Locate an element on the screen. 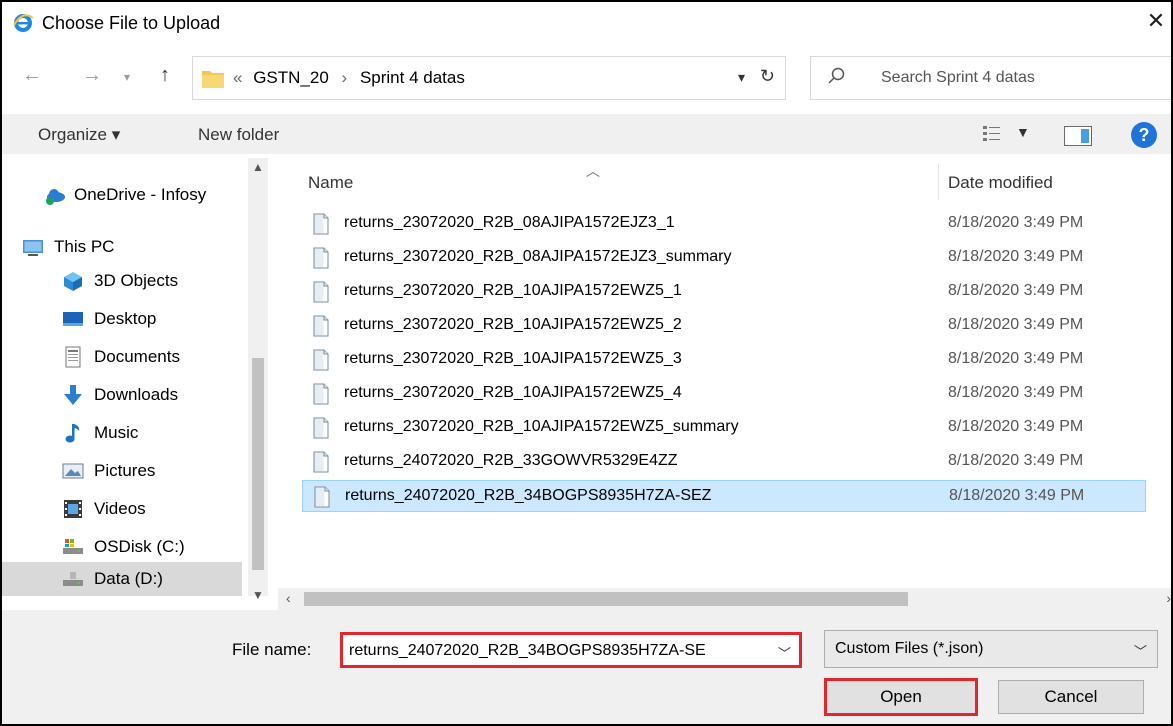 This screenshot has height=726, width=1173. column-header-date-modified: Date modified is located at coordinates (1000, 183).